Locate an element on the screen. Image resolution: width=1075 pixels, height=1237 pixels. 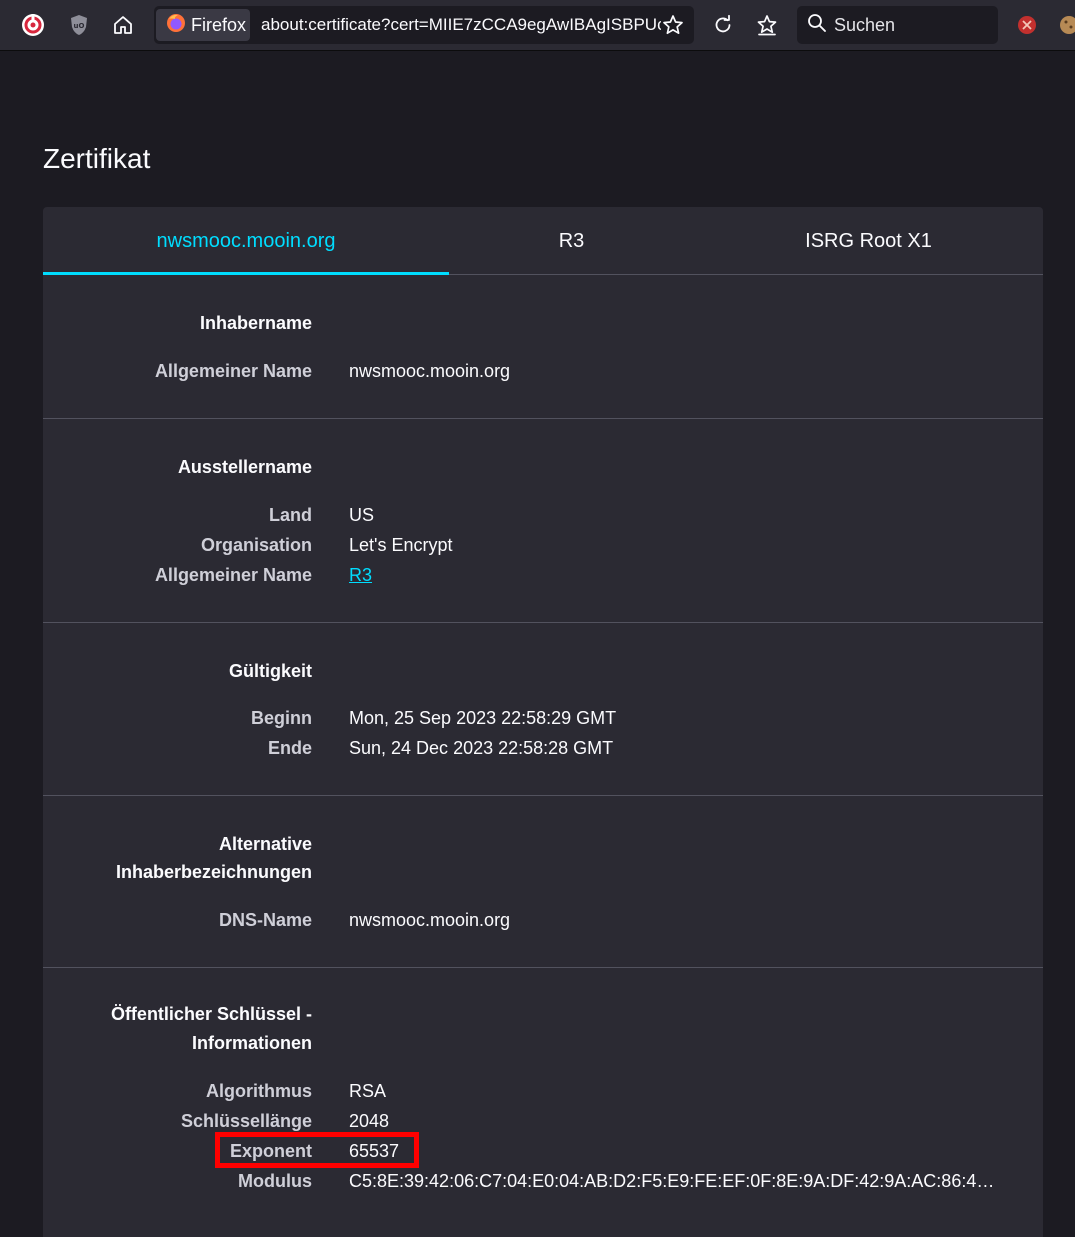
row-label: Modulus is located at coordinates (275, 1181).